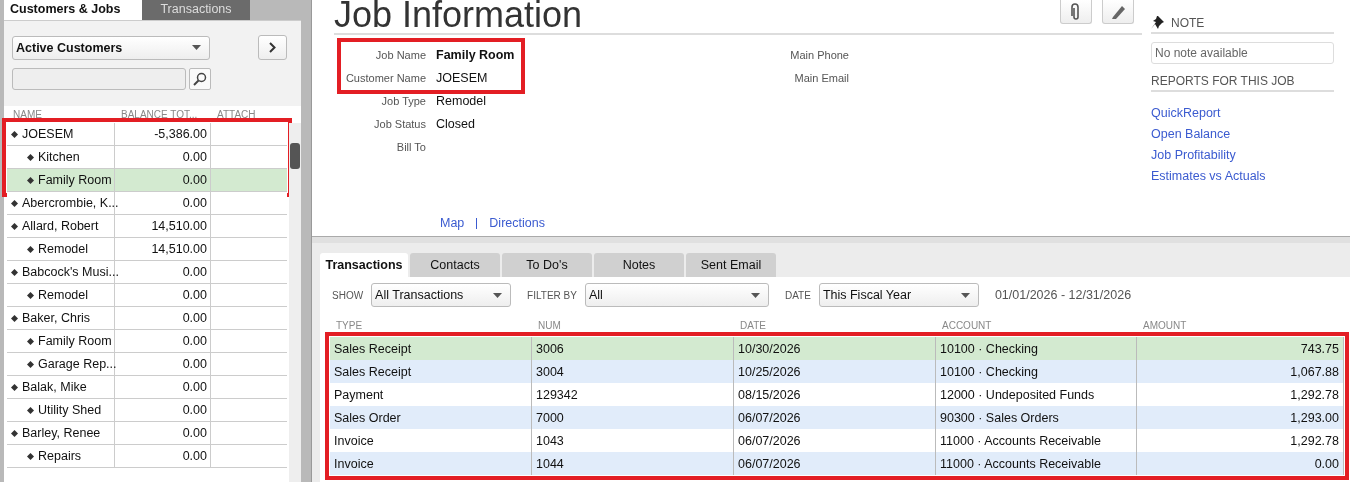 This screenshot has height=482, width=1350. Describe the element at coordinates (200, 79) in the screenshot. I see `search-button` at that location.